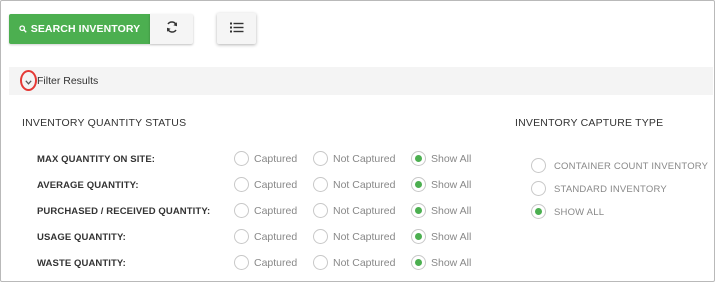 This screenshot has width=715, height=282. What do you see at coordinates (320, 158) in the screenshot?
I see `max-quantity-not-captured-radio` at bounding box center [320, 158].